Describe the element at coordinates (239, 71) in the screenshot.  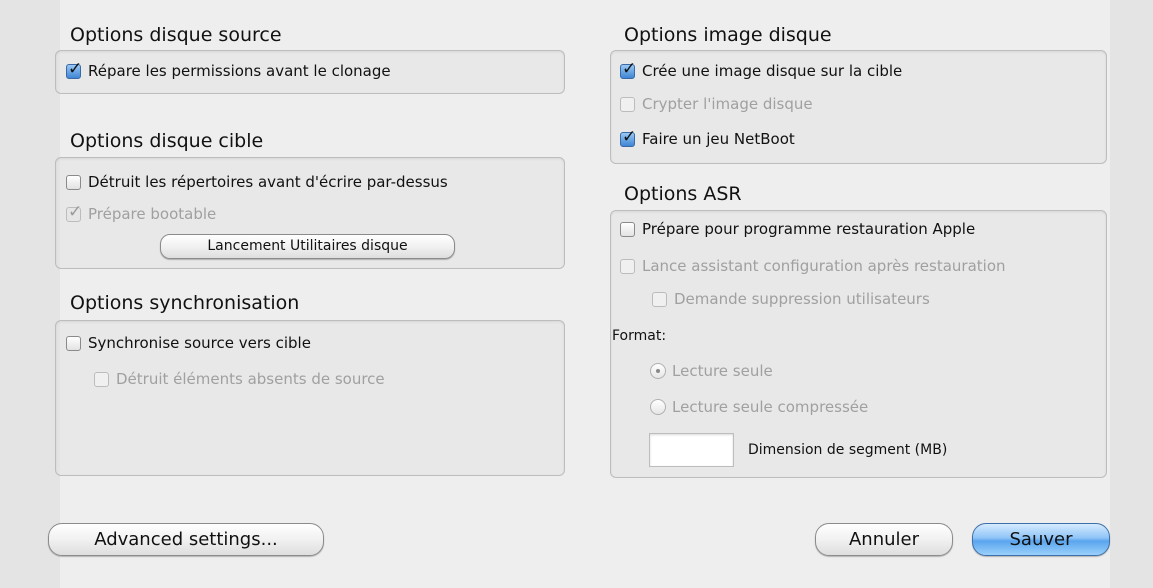
I see `repair-permissions-label: Répare les permissions avant le clonage` at that location.